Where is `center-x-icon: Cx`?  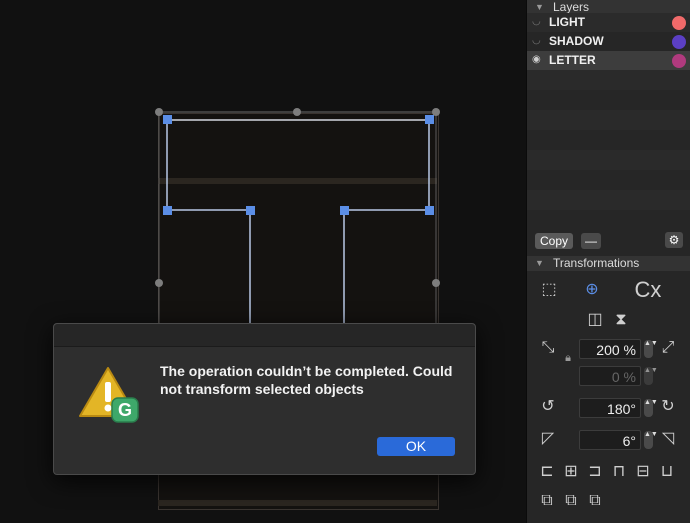 center-x-icon: Cx is located at coordinates (648, 290).